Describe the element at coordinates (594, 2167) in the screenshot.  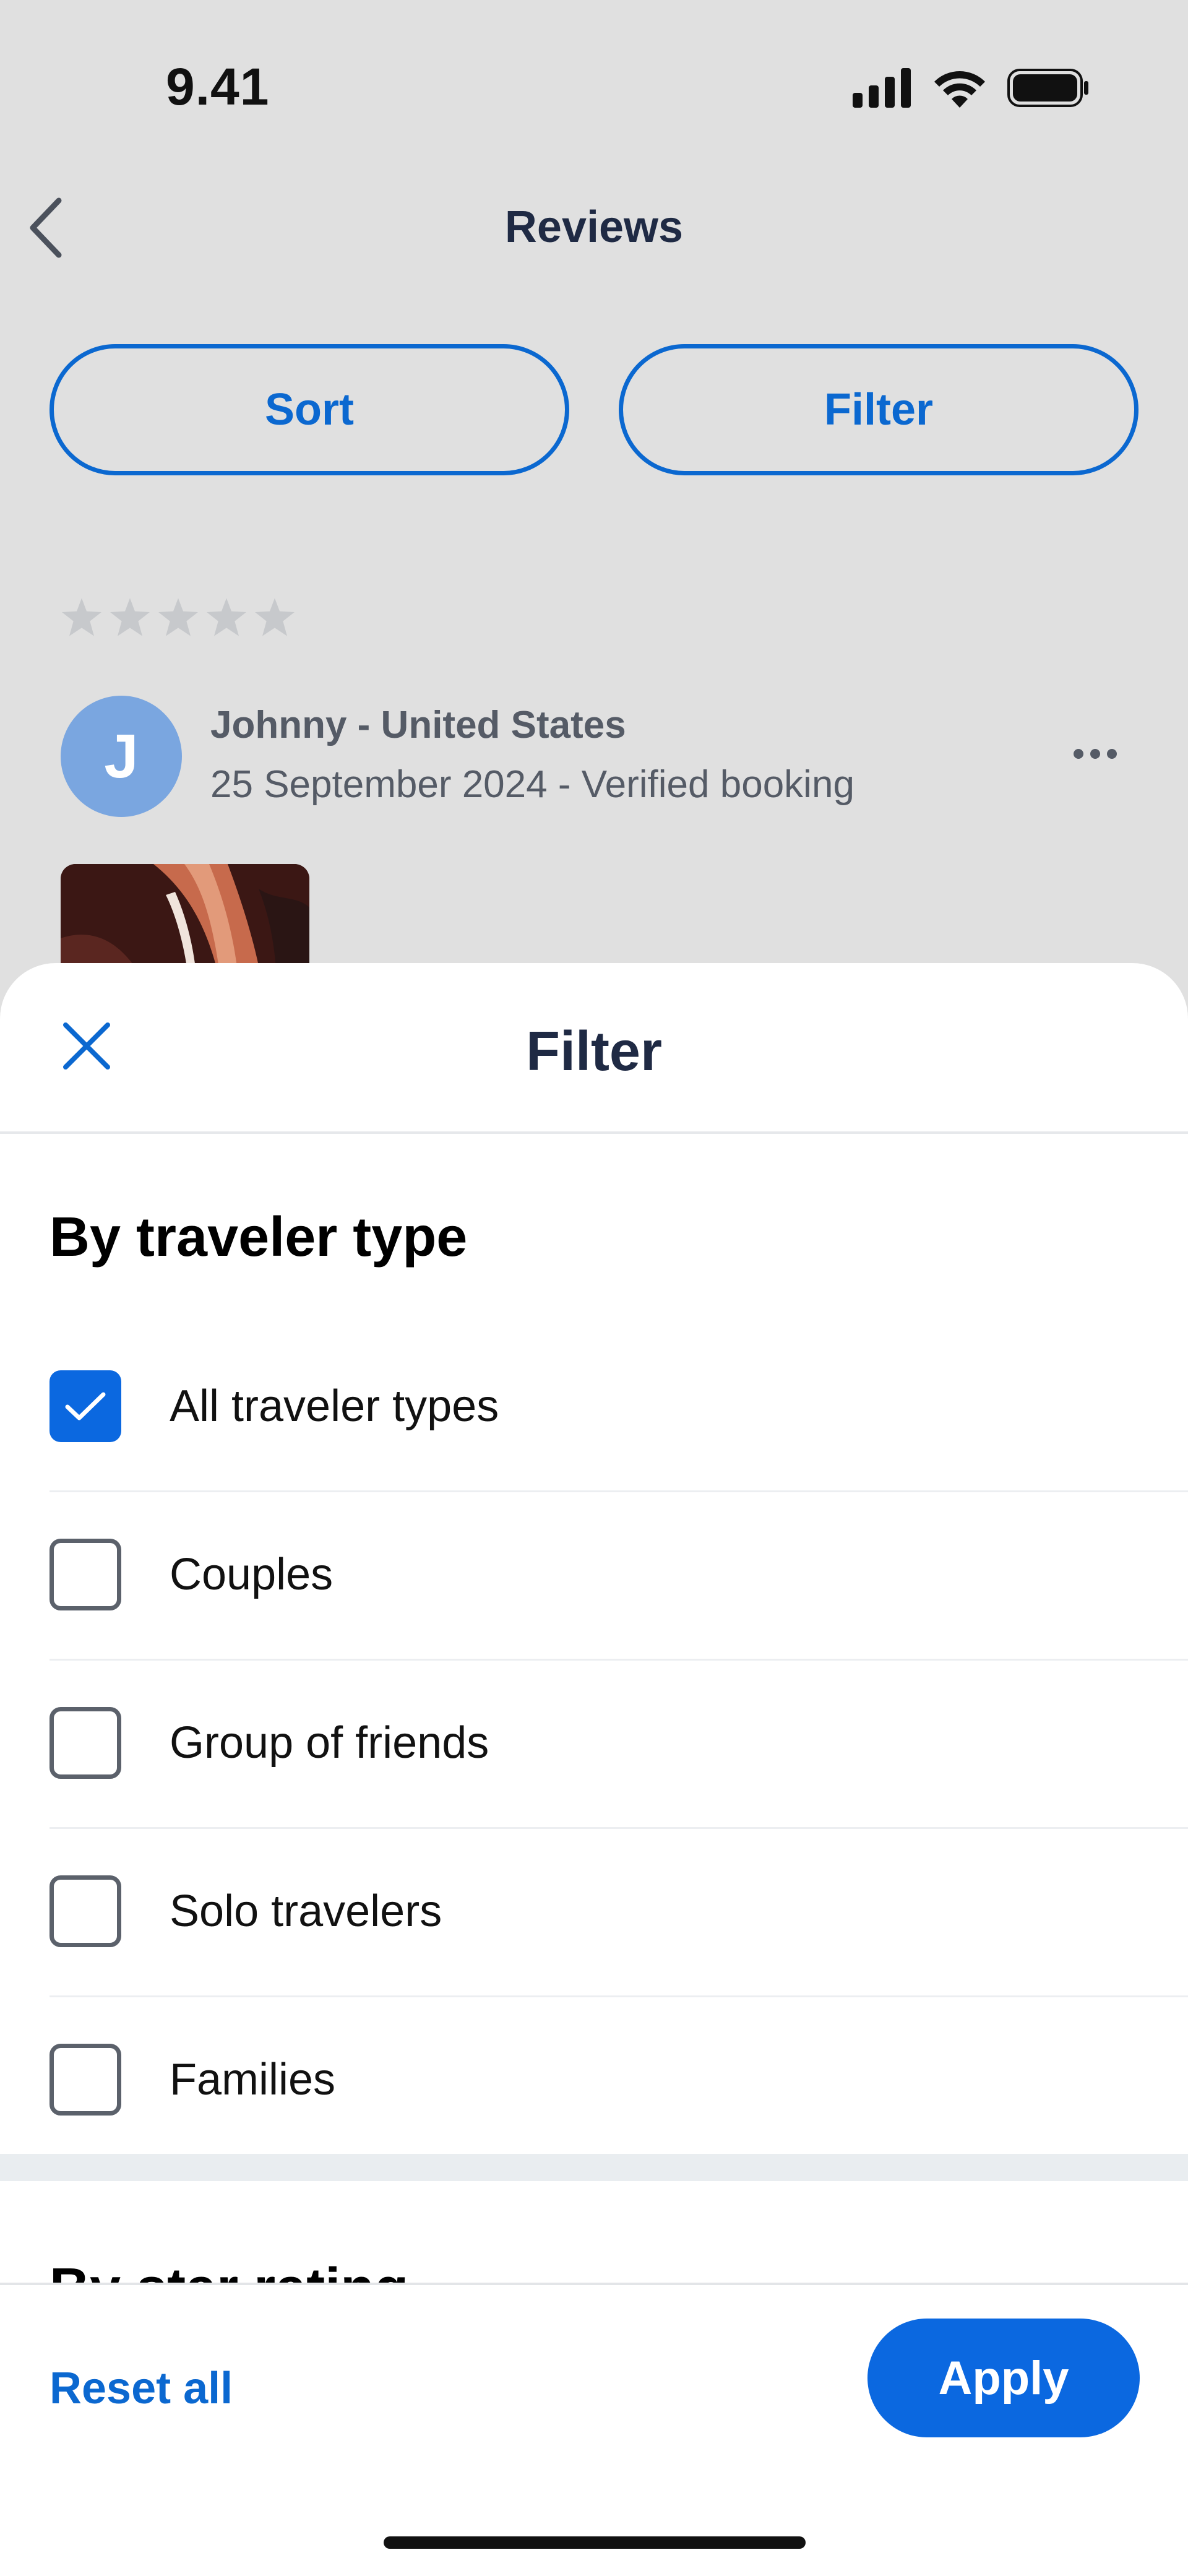
I see `section-separator` at that location.